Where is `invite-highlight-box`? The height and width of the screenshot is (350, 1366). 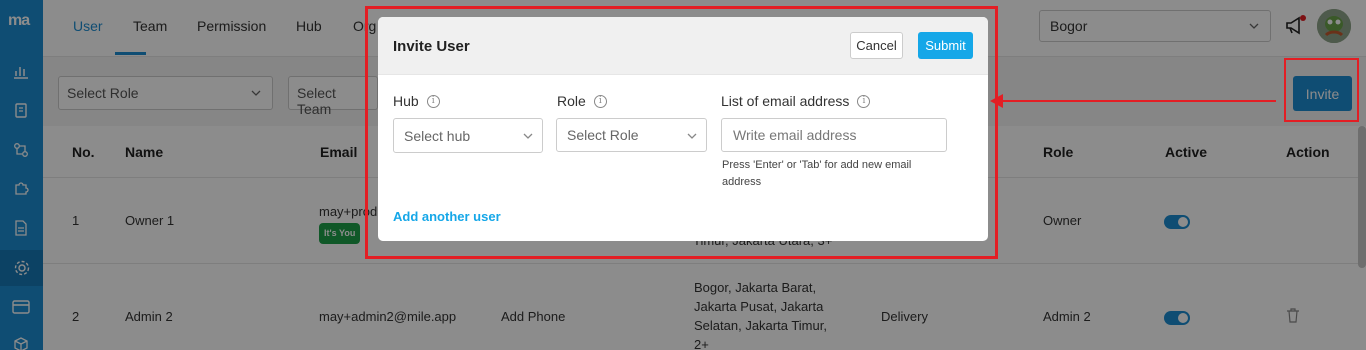
invite-highlight-box is located at coordinates (1321, 90).